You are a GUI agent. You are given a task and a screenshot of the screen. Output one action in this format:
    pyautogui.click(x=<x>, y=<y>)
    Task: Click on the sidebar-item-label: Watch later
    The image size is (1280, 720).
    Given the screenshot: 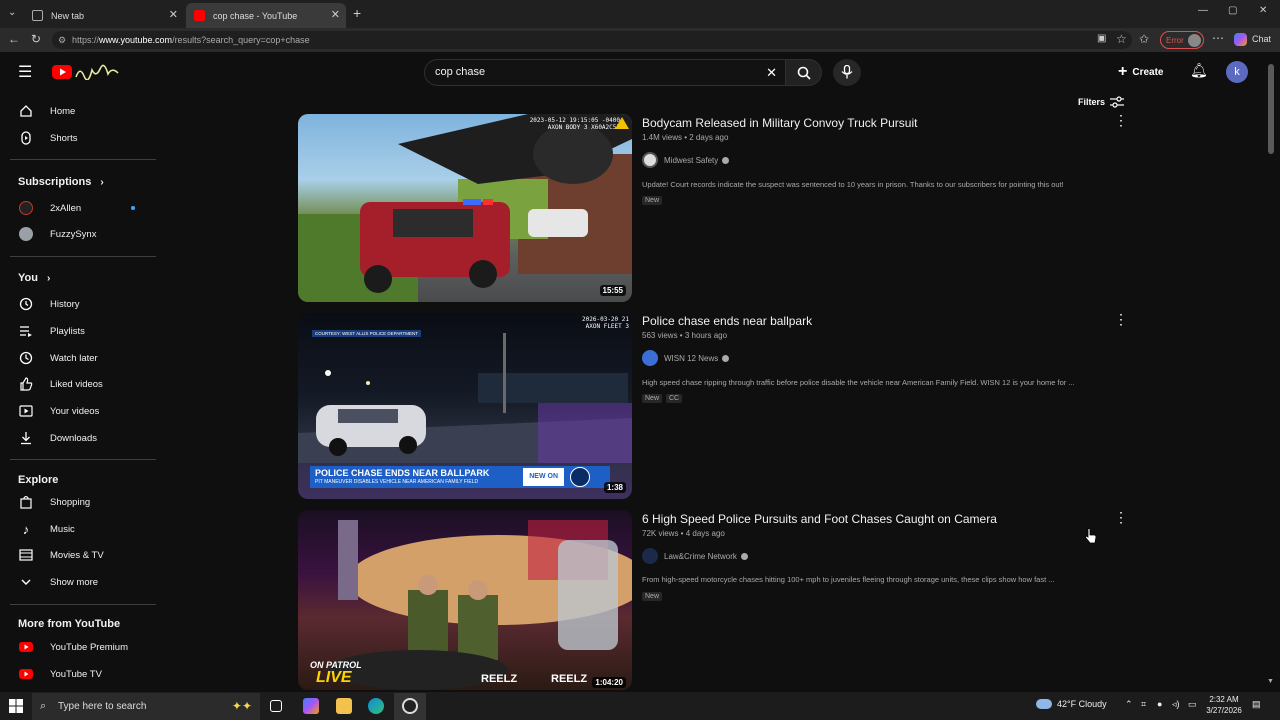 What is the action you would take?
    pyautogui.click(x=74, y=358)
    